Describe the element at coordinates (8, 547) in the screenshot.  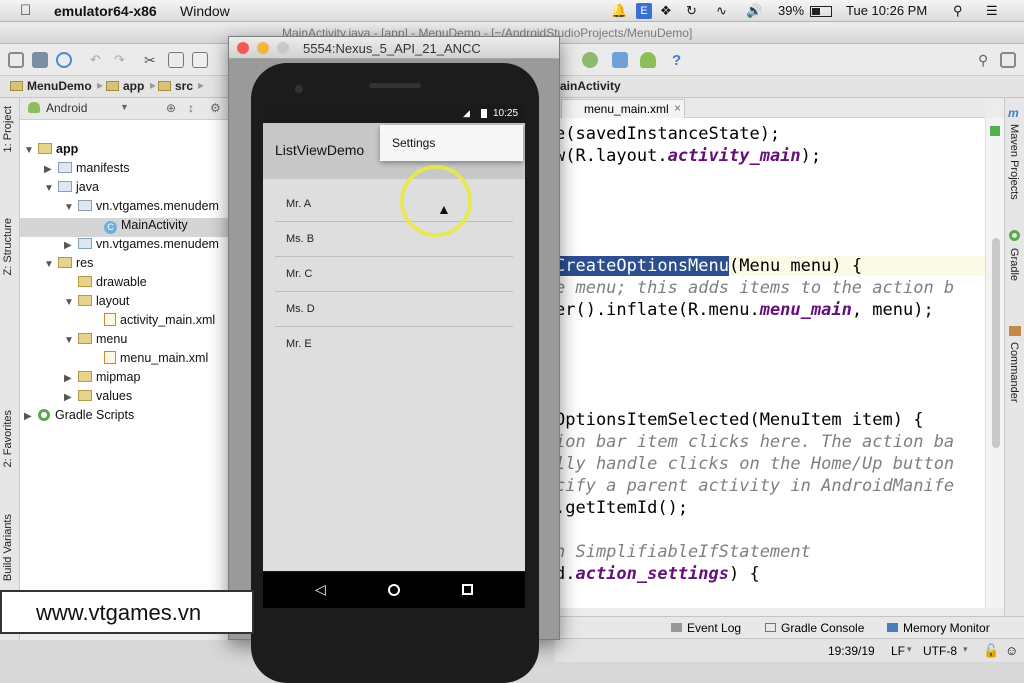
I see `build-variants-tool-tab: Build Variants` at that location.